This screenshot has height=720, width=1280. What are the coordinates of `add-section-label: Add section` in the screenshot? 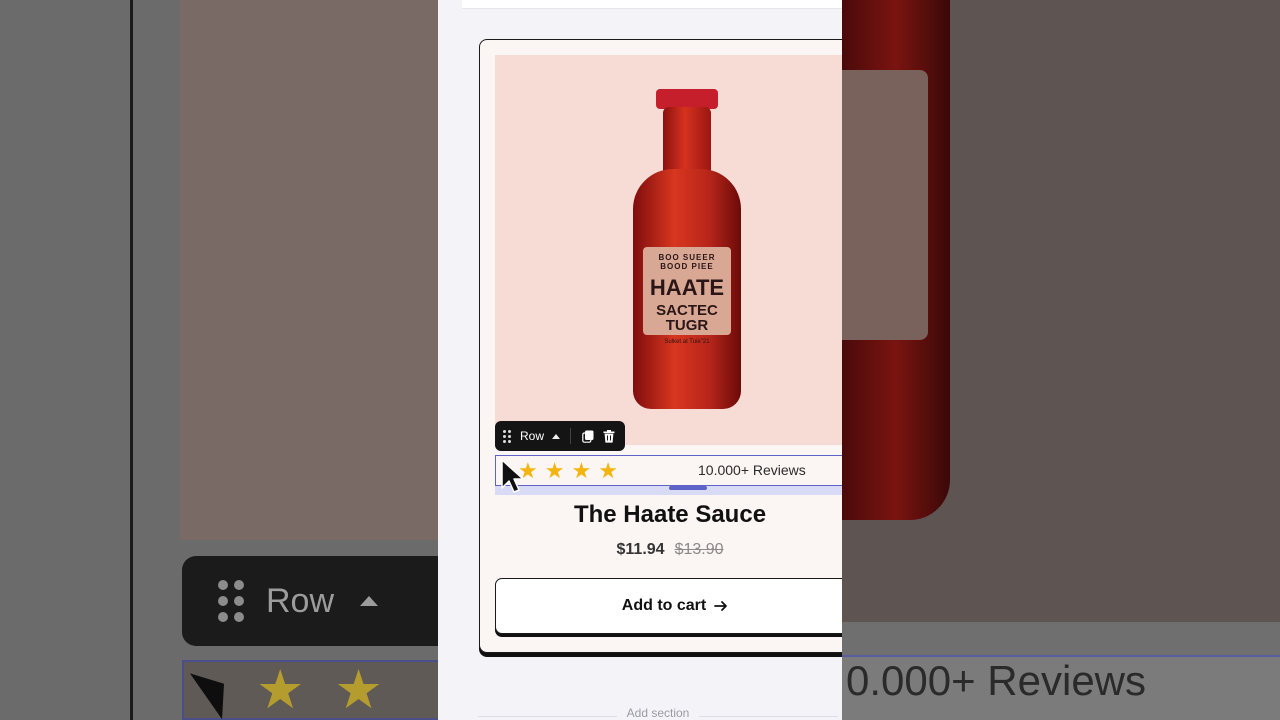 It's located at (658, 713).